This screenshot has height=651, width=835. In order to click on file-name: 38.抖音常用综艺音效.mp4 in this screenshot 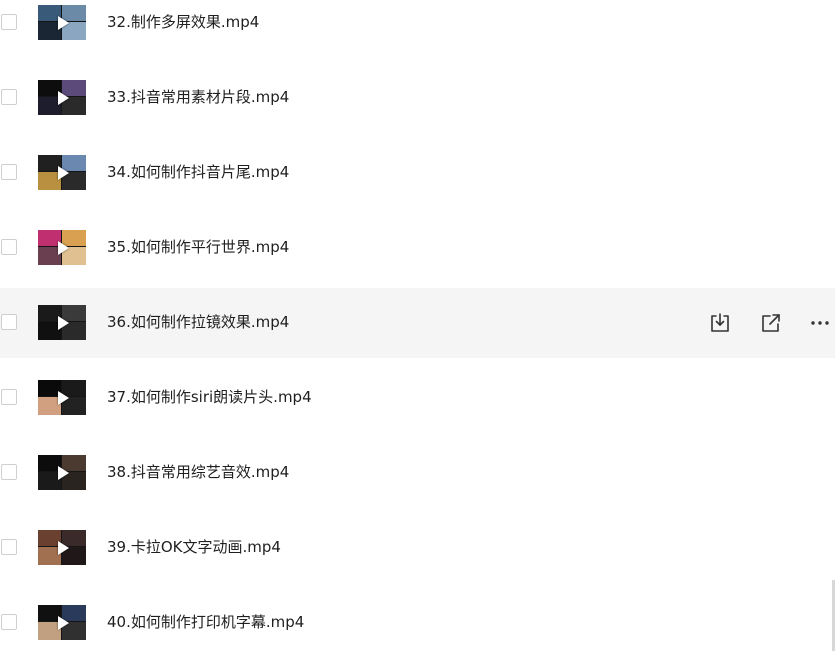, I will do `click(198, 472)`.